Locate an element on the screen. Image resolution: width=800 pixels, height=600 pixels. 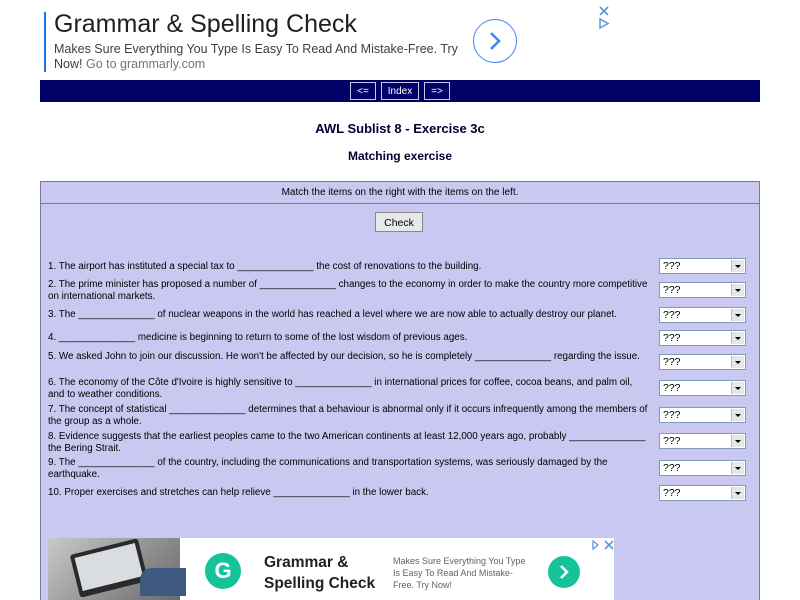
answer-select-4: ??? is located at coordinates (702, 338).